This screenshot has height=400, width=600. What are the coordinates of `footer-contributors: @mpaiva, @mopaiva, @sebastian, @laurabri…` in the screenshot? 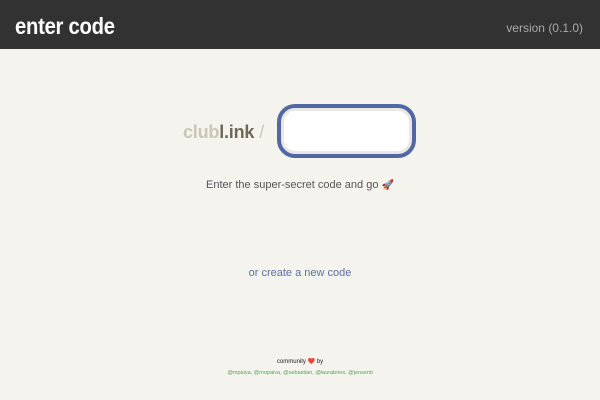 It's located at (300, 373).